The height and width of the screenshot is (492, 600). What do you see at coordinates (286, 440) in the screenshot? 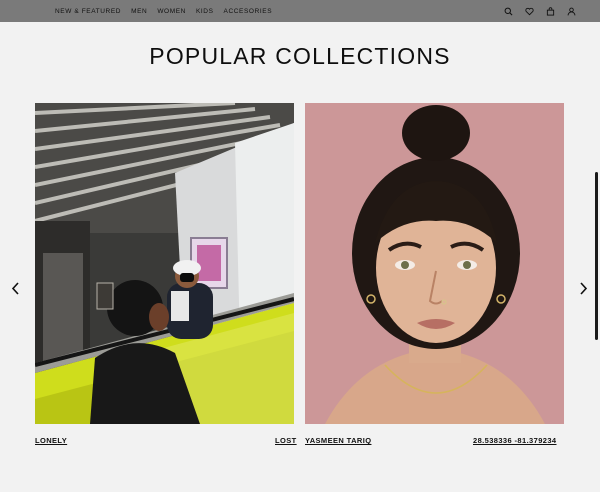
I see `collection-link-lost: LOST` at bounding box center [286, 440].